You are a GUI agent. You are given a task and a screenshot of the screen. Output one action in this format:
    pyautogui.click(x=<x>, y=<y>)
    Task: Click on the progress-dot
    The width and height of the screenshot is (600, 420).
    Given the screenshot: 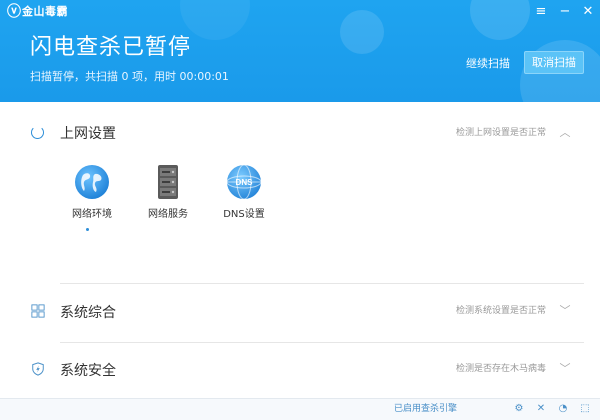 What is the action you would take?
    pyautogui.click(x=87, y=229)
    